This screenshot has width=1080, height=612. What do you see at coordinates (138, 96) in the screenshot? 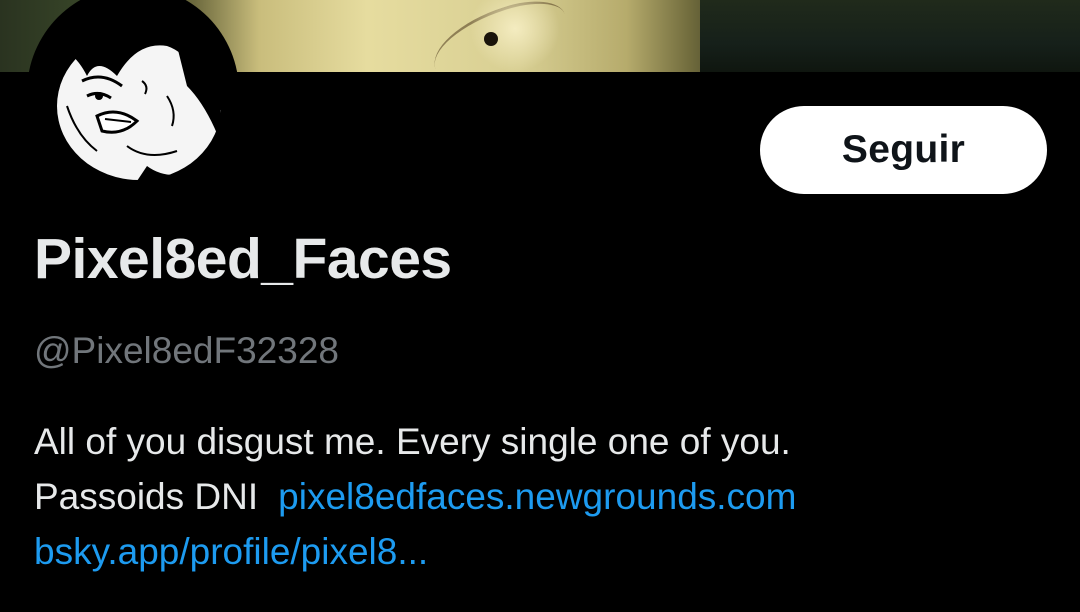
I see `avatar-image` at bounding box center [138, 96].